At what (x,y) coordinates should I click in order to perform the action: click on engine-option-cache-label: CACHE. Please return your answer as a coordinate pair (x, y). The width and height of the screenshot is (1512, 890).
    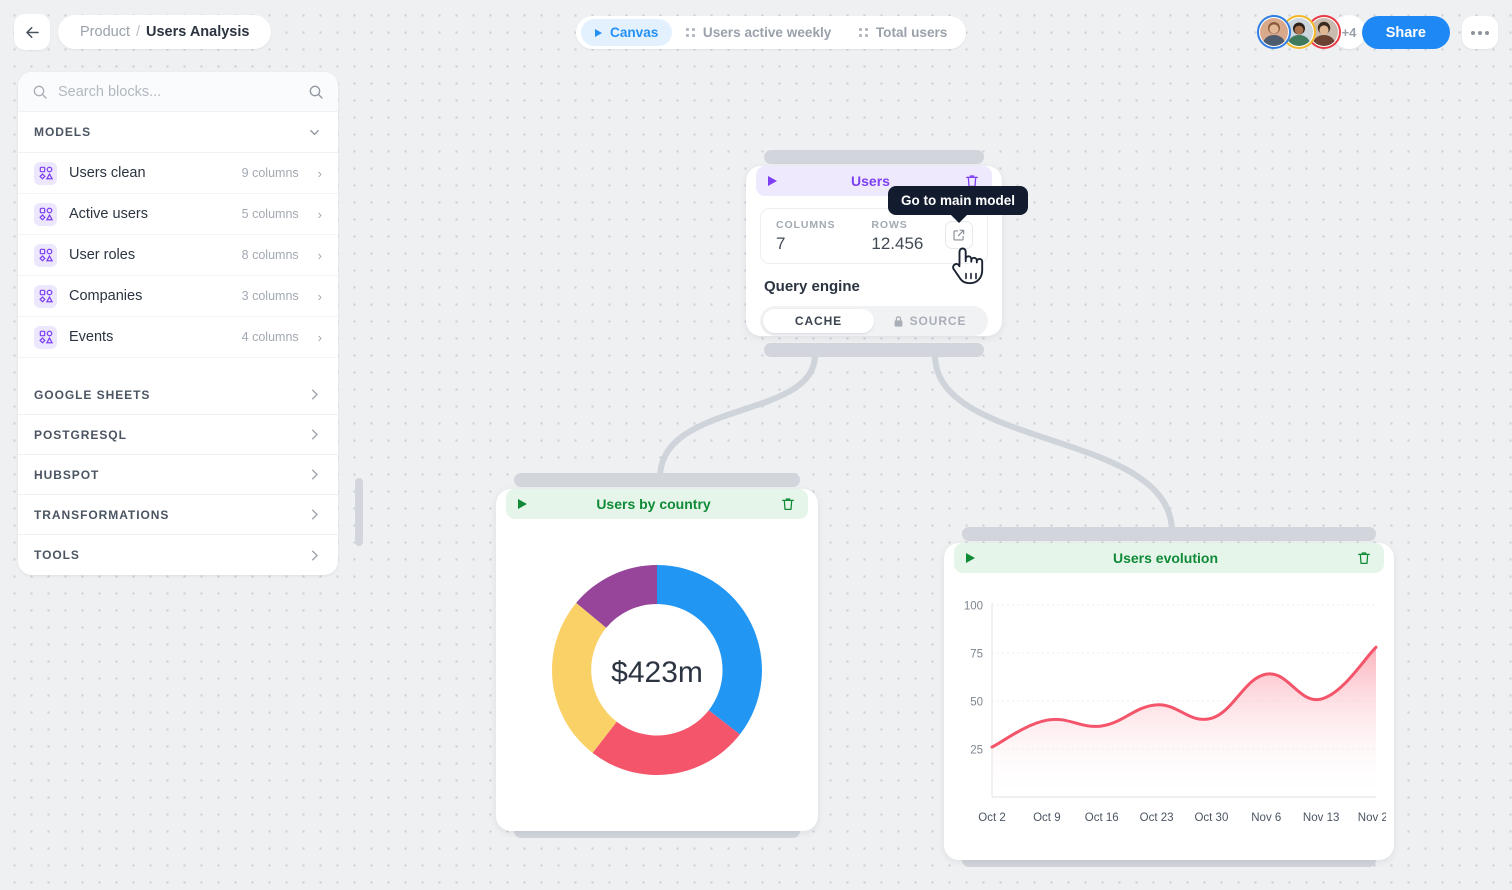
    Looking at the image, I should click on (818, 321).